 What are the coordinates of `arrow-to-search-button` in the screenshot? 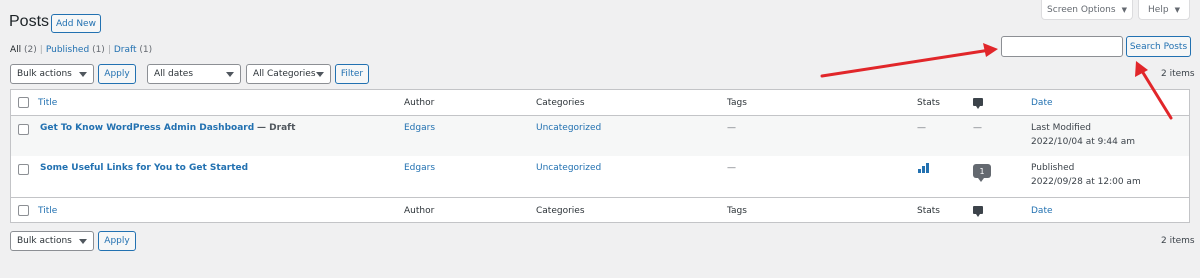 It's located at (1156, 94).